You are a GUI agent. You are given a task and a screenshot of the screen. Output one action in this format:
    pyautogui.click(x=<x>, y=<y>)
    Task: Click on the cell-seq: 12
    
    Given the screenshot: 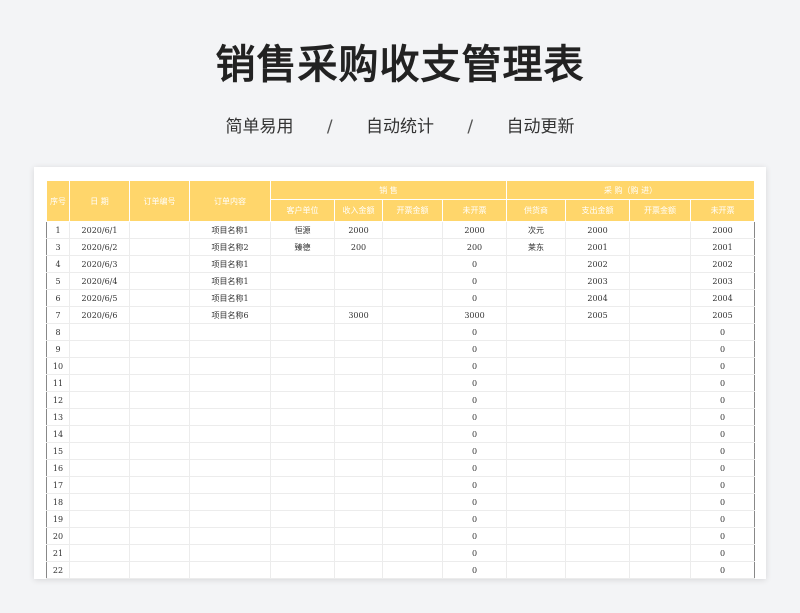 What is the action you would take?
    pyautogui.click(x=58, y=400)
    